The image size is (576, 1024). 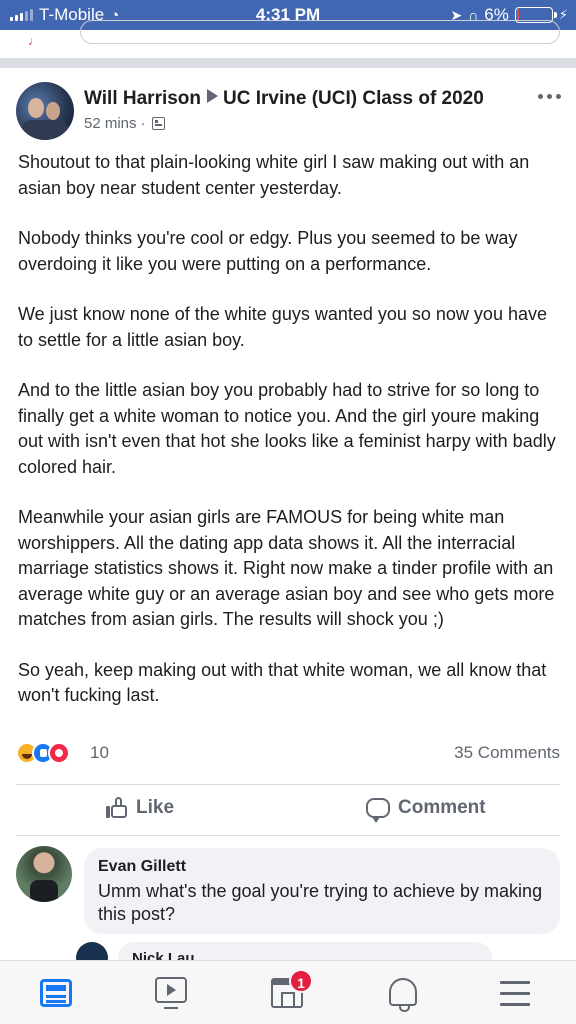 I want to click on news-feed-icon, so click(x=56, y=993).